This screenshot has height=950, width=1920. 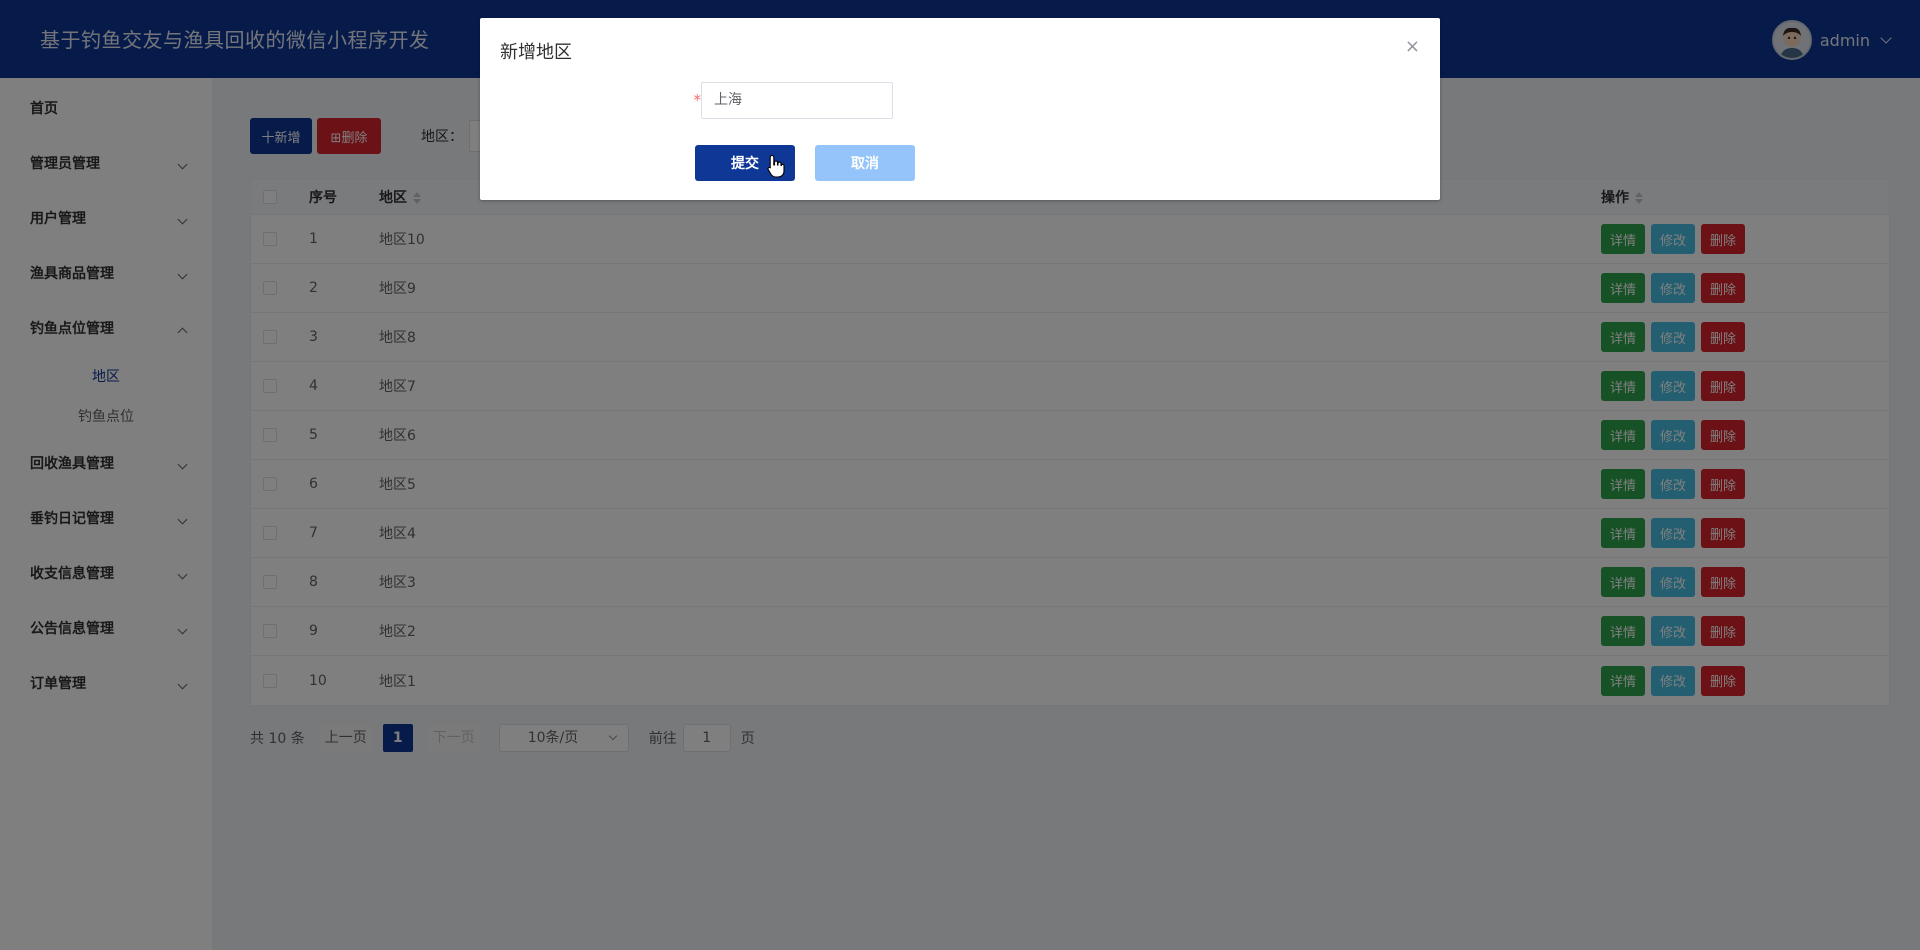 What do you see at coordinates (960, 109) in the screenshot?
I see `add-region-dialog: 新增地区 × *地区 上海 提交 取消` at bounding box center [960, 109].